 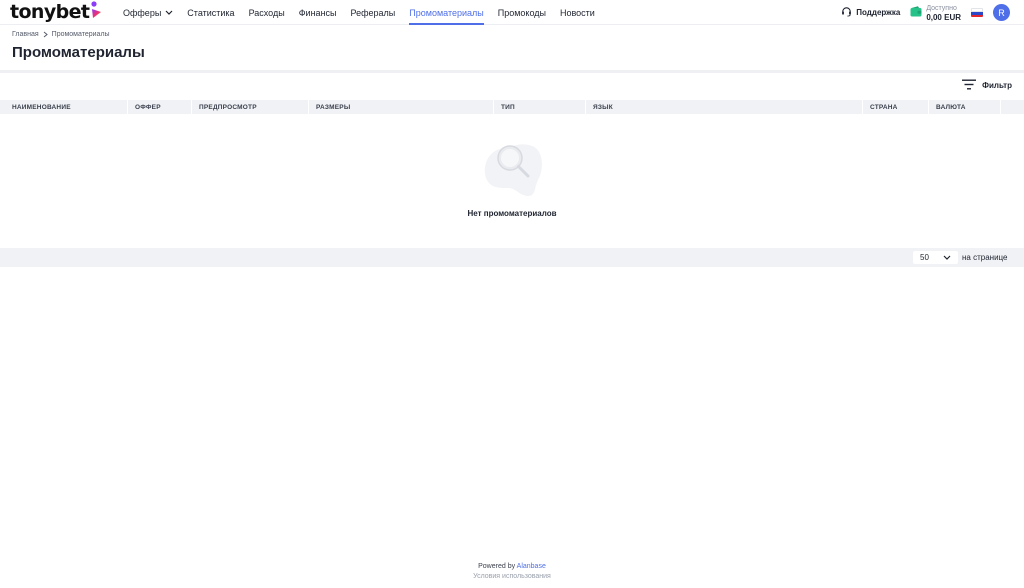 I want to click on column-header-offer: ОФФЕР, so click(x=160, y=107).